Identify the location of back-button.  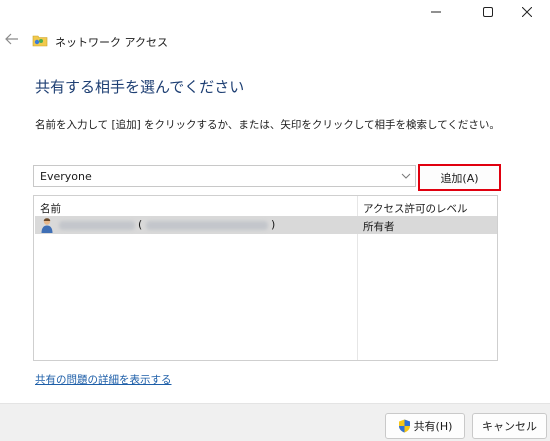
(12, 39).